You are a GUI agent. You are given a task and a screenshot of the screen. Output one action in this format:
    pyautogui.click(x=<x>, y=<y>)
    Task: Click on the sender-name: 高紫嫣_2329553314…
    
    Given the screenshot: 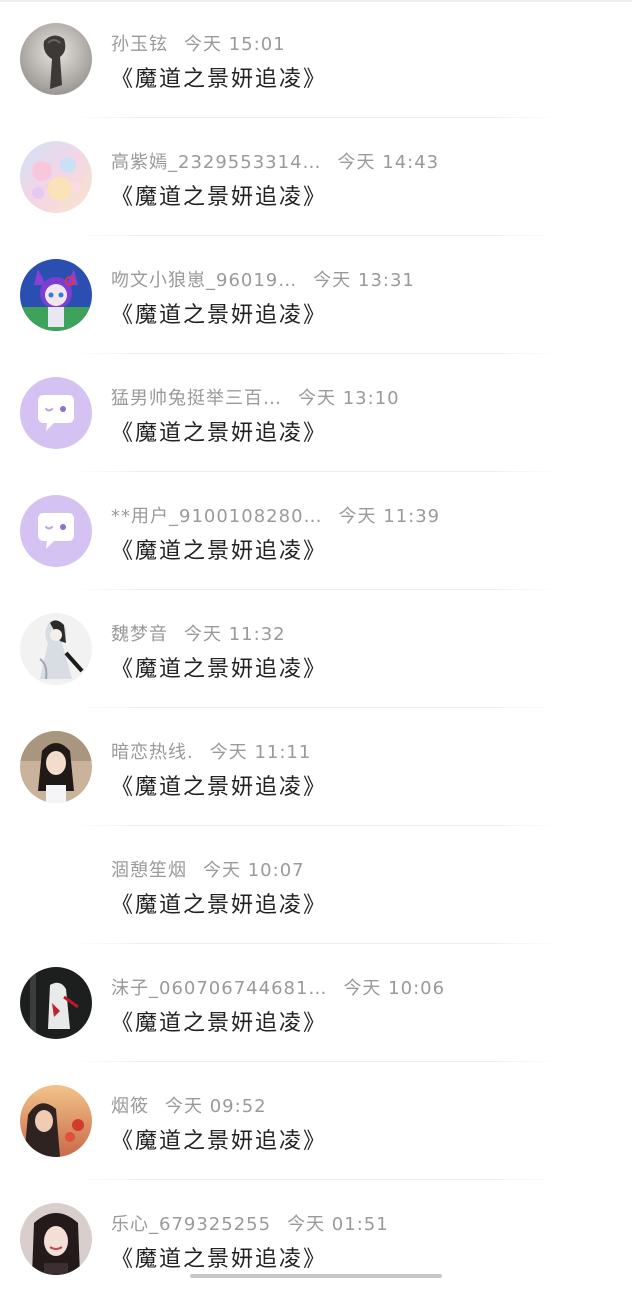 What is the action you would take?
    pyautogui.click(x=216, y=162)
    